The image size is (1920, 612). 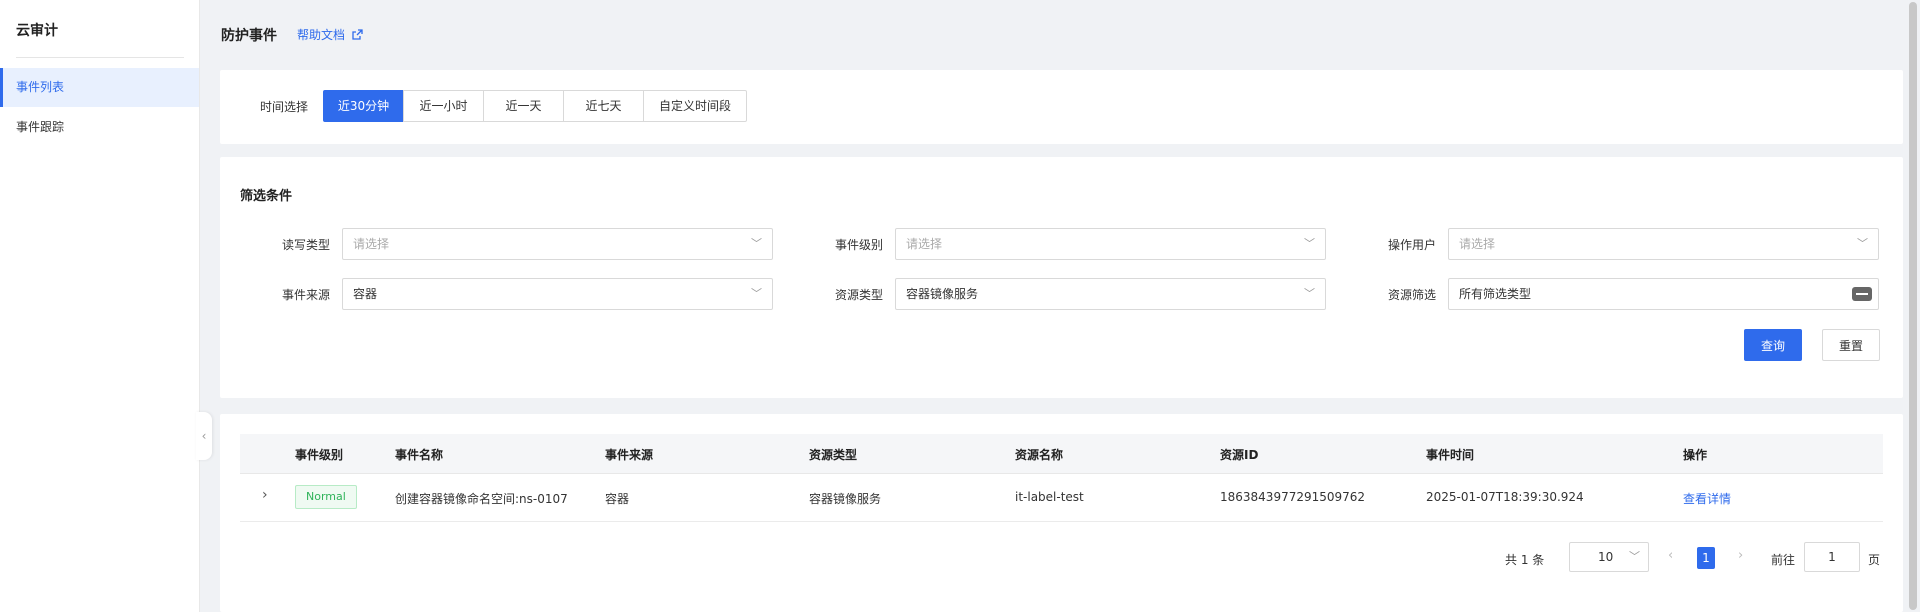 I want to click on resource-filter-value: 所有筛选类型, so click(x=1495, y=294).